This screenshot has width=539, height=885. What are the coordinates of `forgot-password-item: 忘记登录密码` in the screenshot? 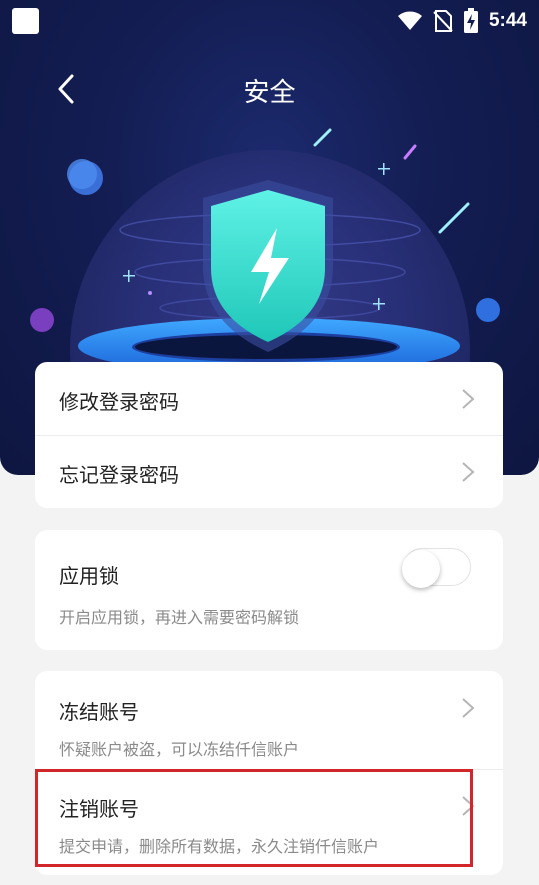 It's located at (269, 471).